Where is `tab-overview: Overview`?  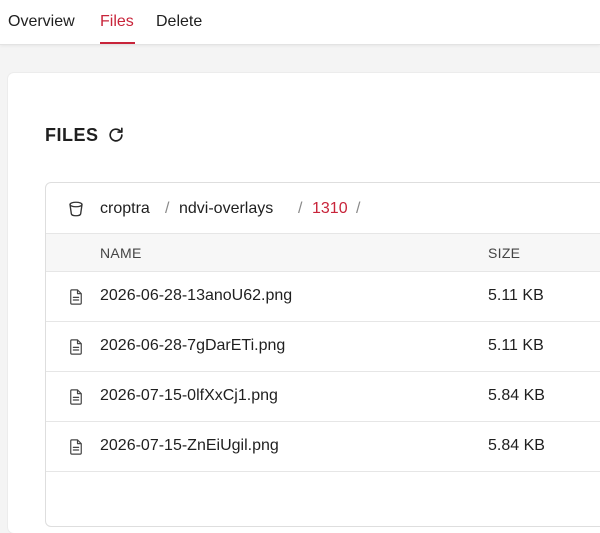 tab-overview: Overview is located at coordinates (41, 22).